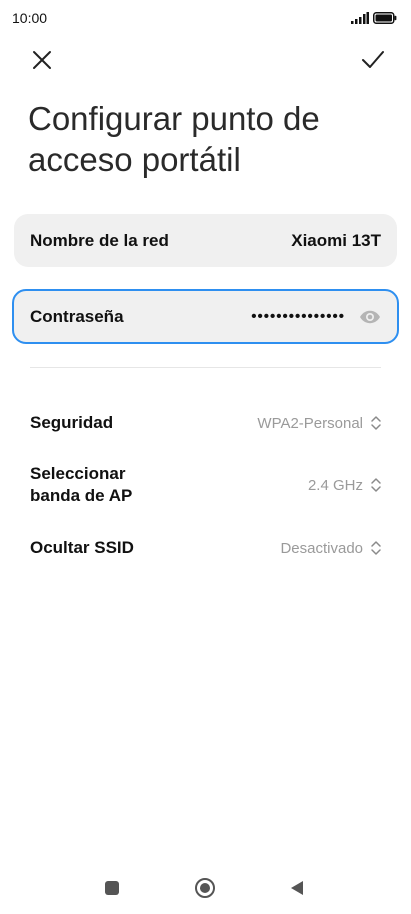  Describe the element at coordinates (385, 20) in the screenshot. I see `battery-icon` at that location.